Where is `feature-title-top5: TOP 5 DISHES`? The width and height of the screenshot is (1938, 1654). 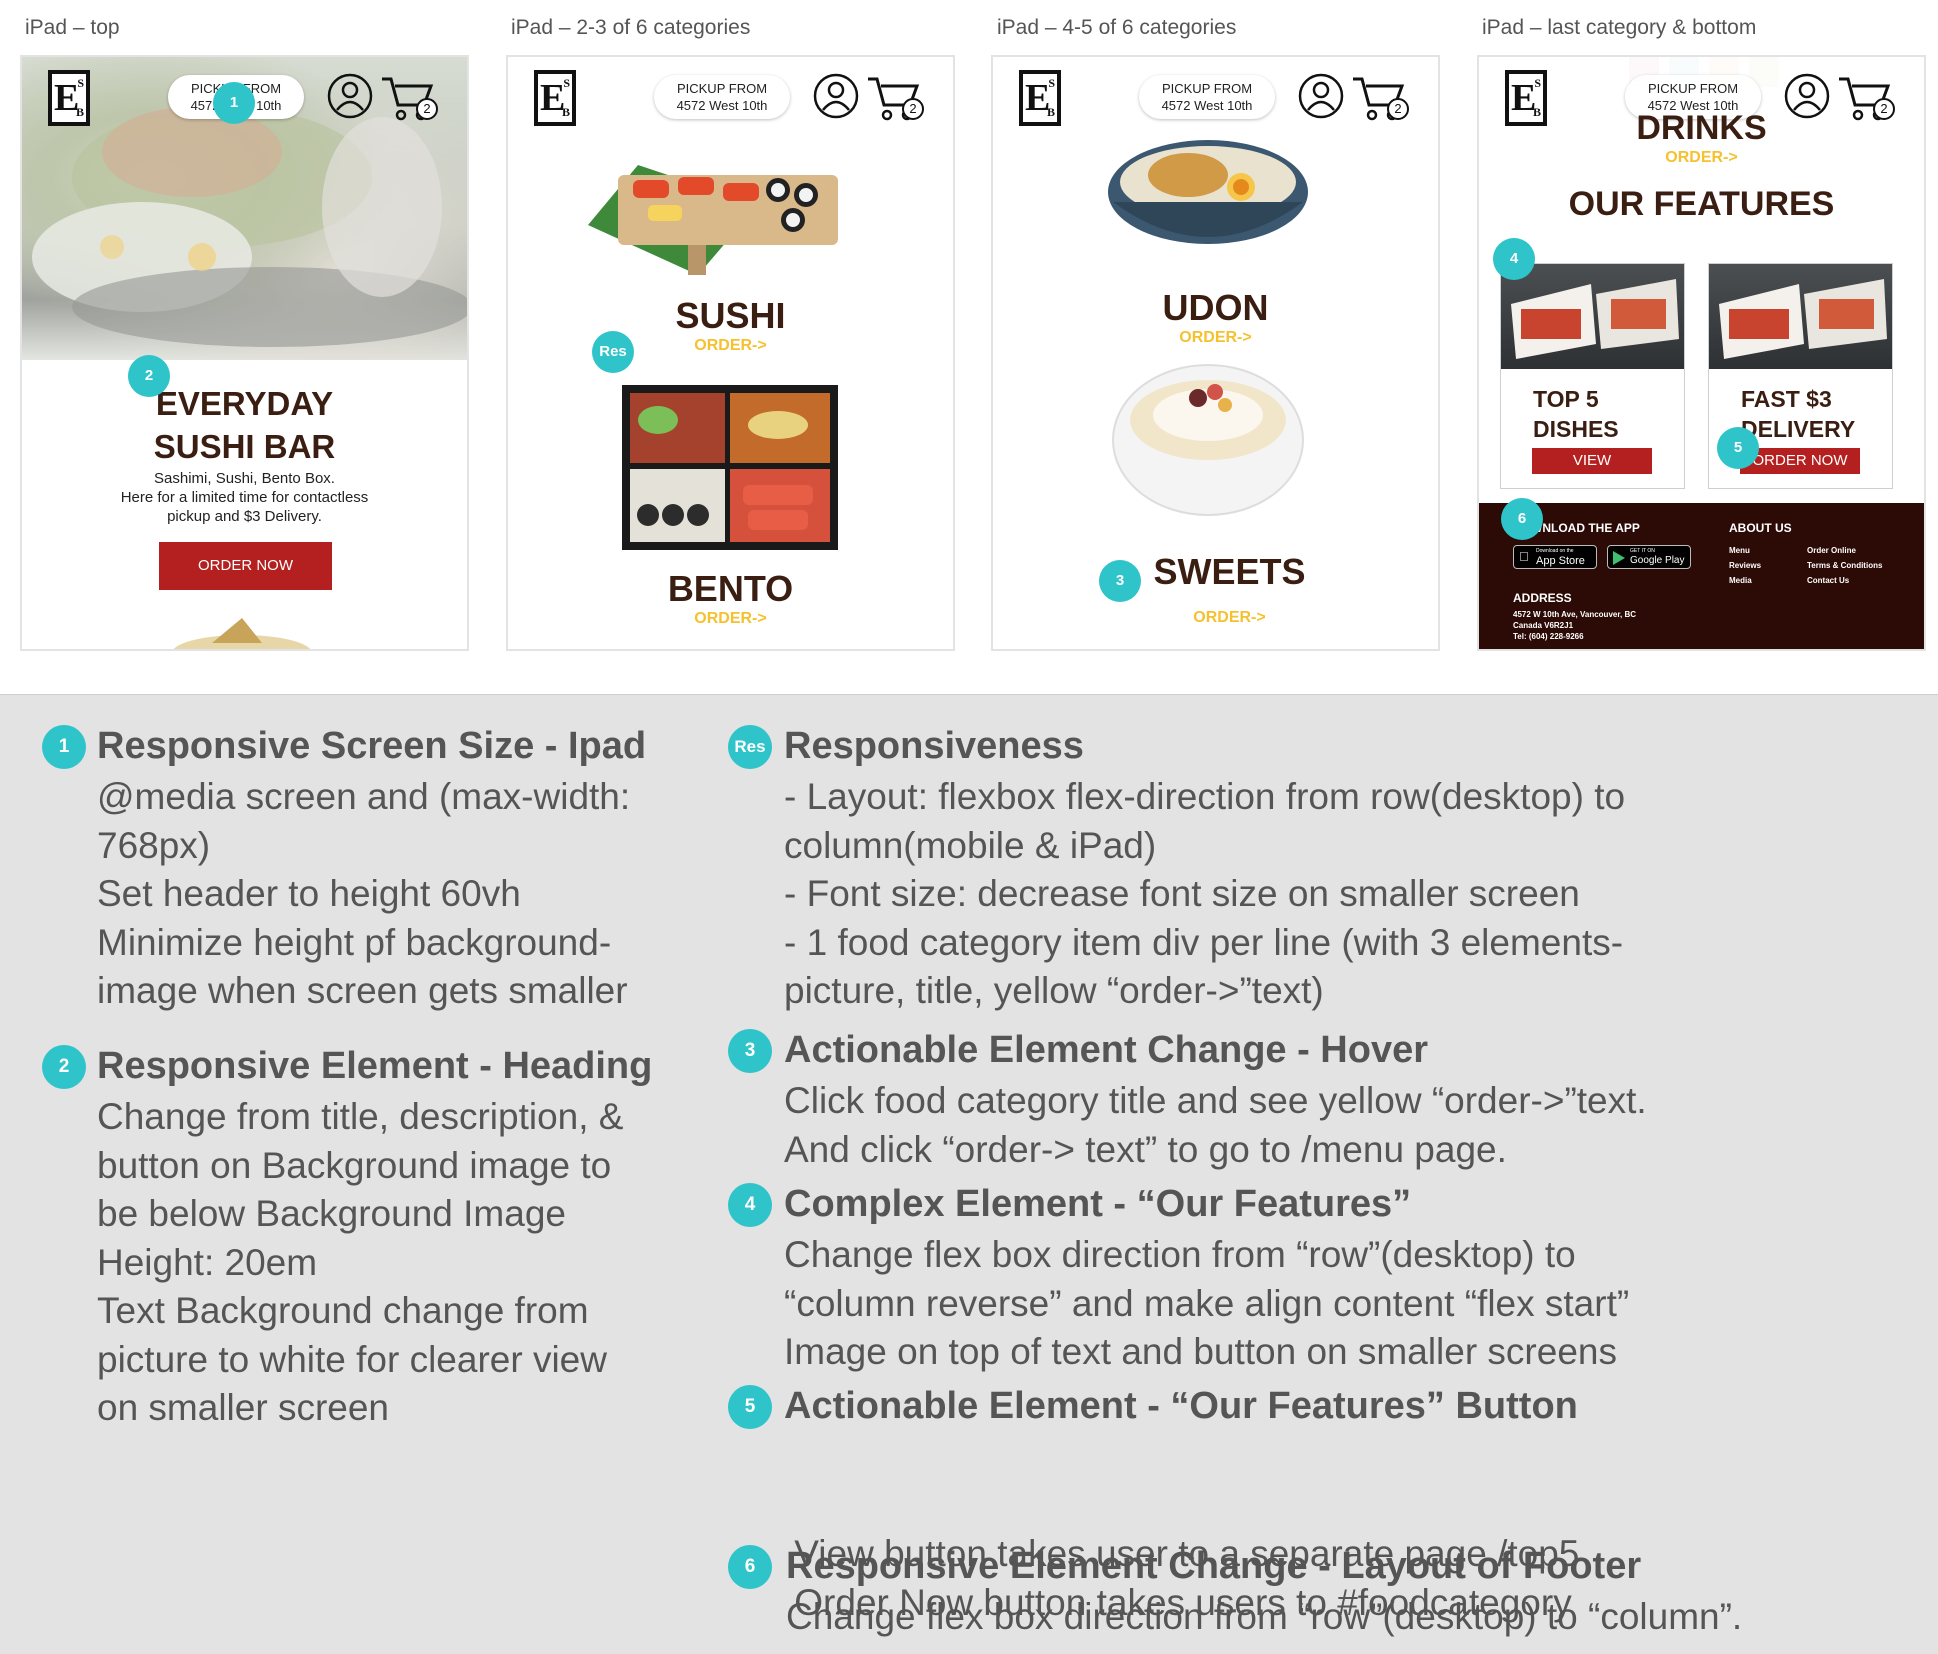
feature-title-top5: TOP 5 DISHES is located at coordinates (1576, 414).